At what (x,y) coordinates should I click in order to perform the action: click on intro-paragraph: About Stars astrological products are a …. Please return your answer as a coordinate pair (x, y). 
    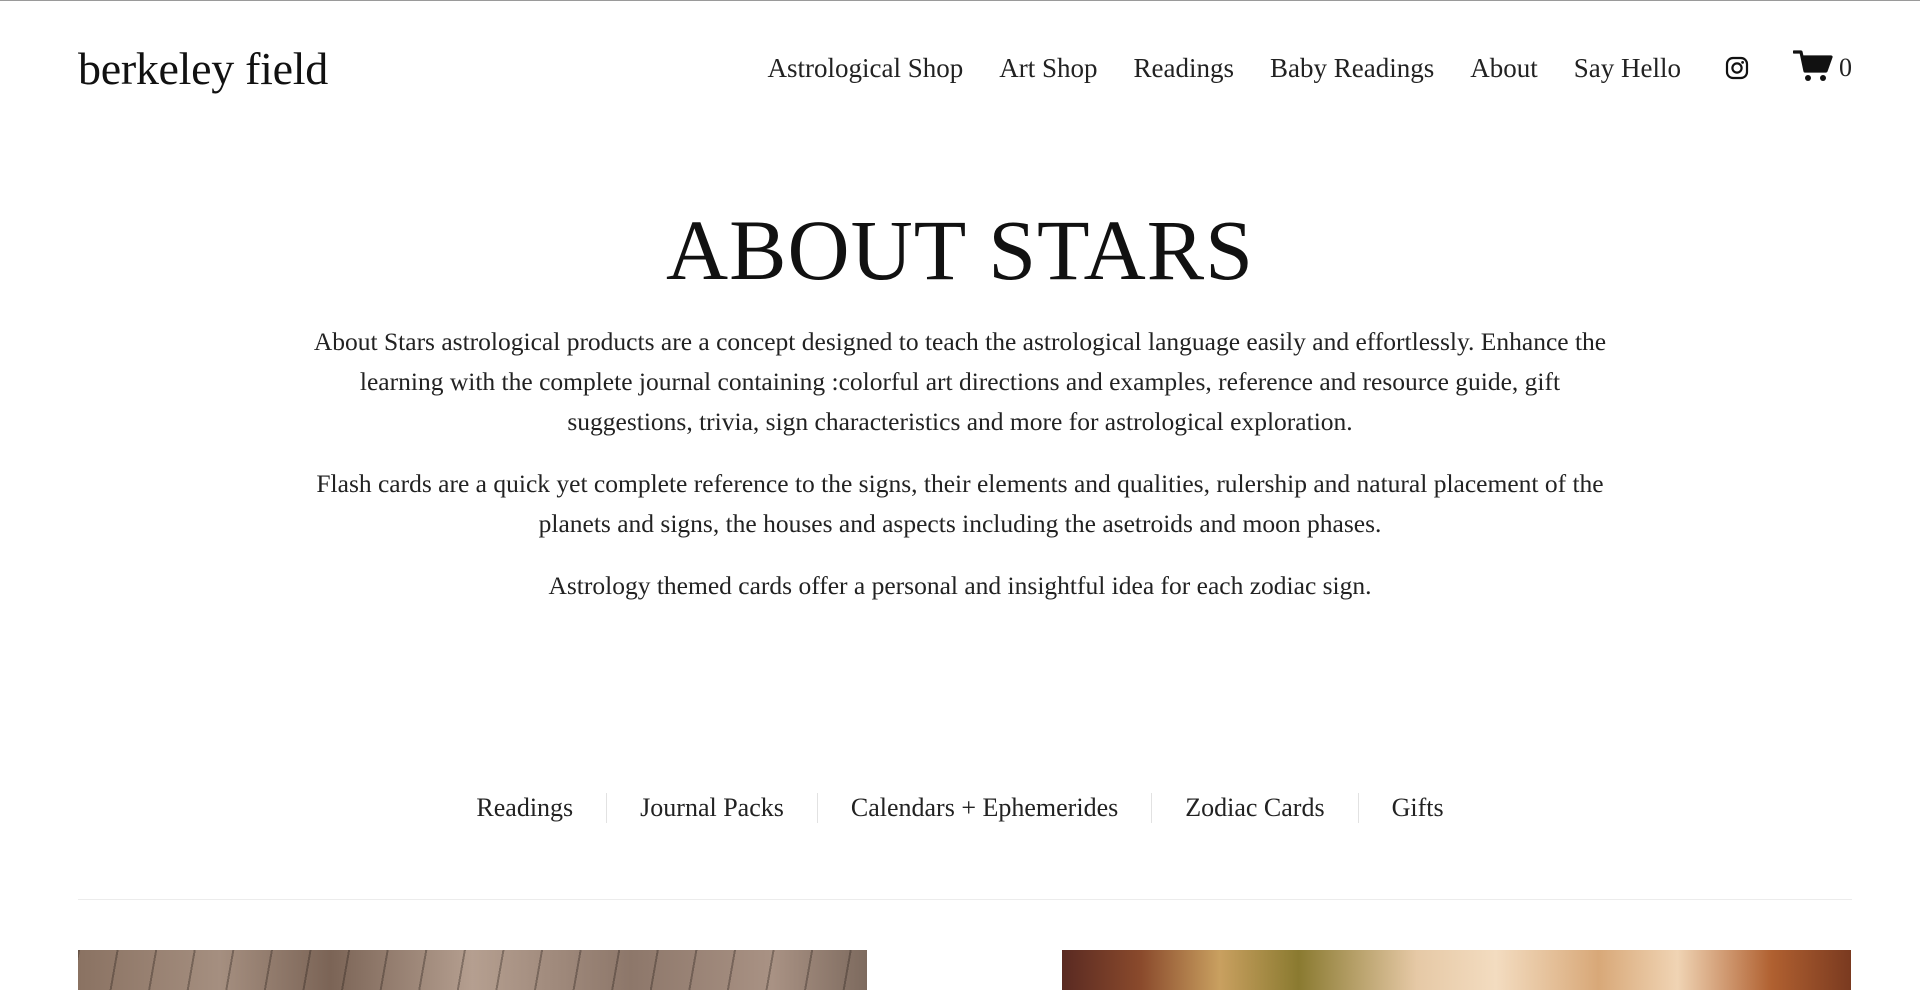
    Looking at the image, I should click on (960, 381).